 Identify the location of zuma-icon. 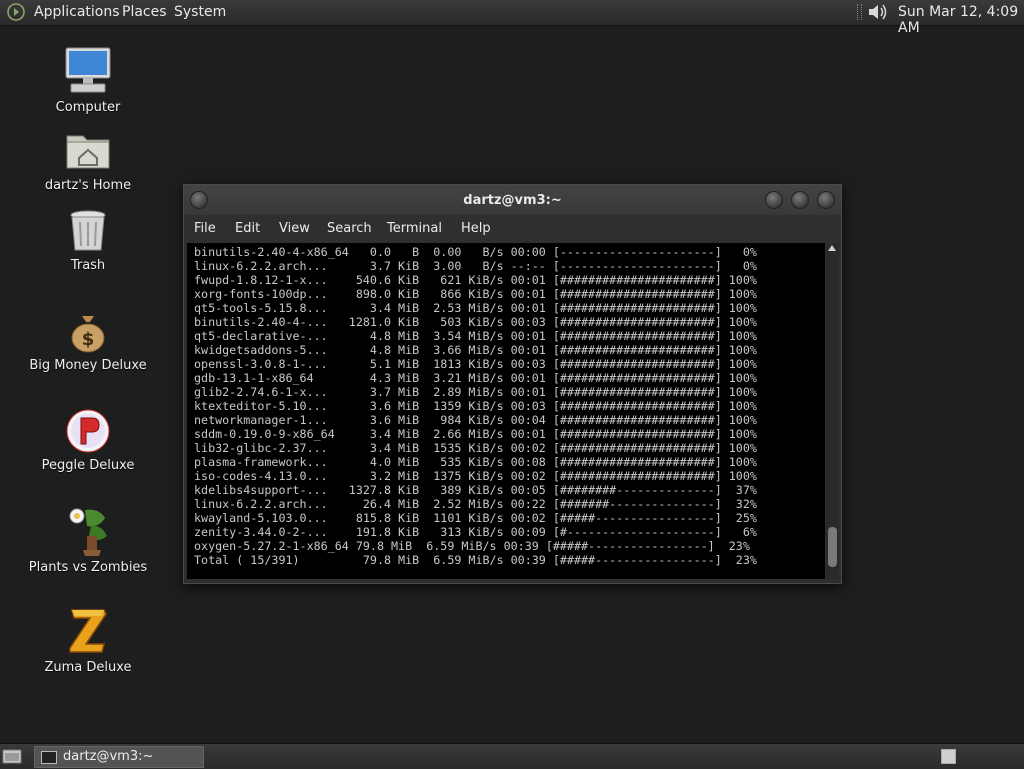
(88, 631).